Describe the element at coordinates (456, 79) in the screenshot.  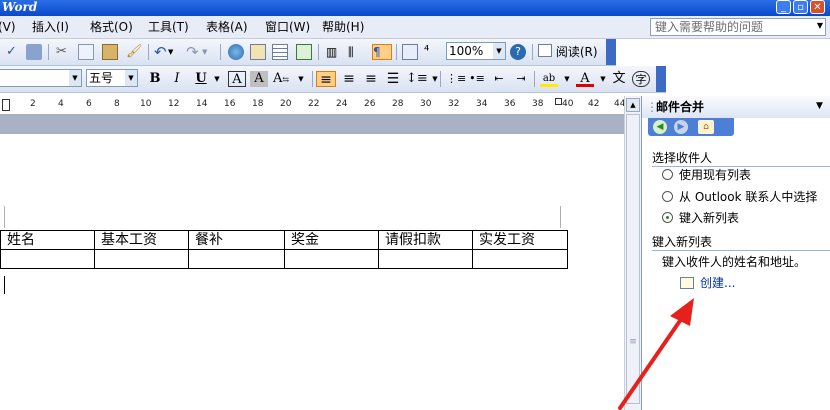
I see `numbering-button: ⋮≡` at that location.